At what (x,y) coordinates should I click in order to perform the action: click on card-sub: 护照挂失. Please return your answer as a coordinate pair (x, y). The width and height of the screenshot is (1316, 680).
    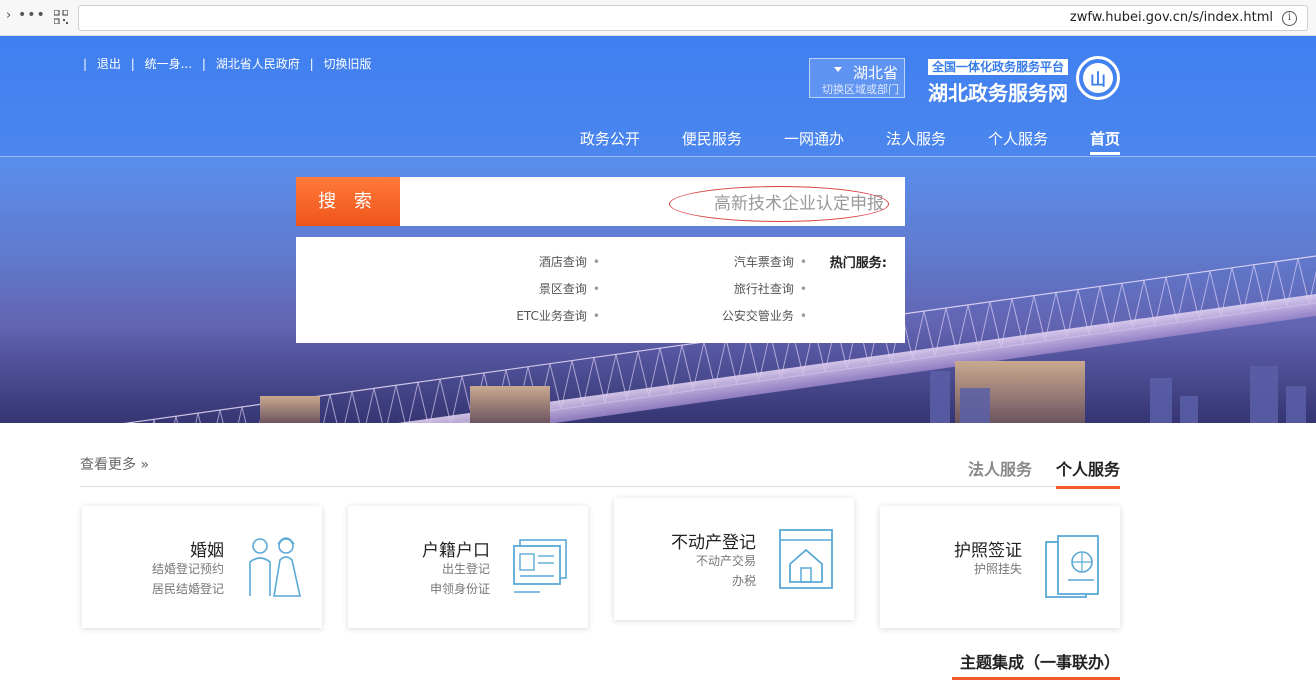
    Looking at the image, I should click on (997, 569).